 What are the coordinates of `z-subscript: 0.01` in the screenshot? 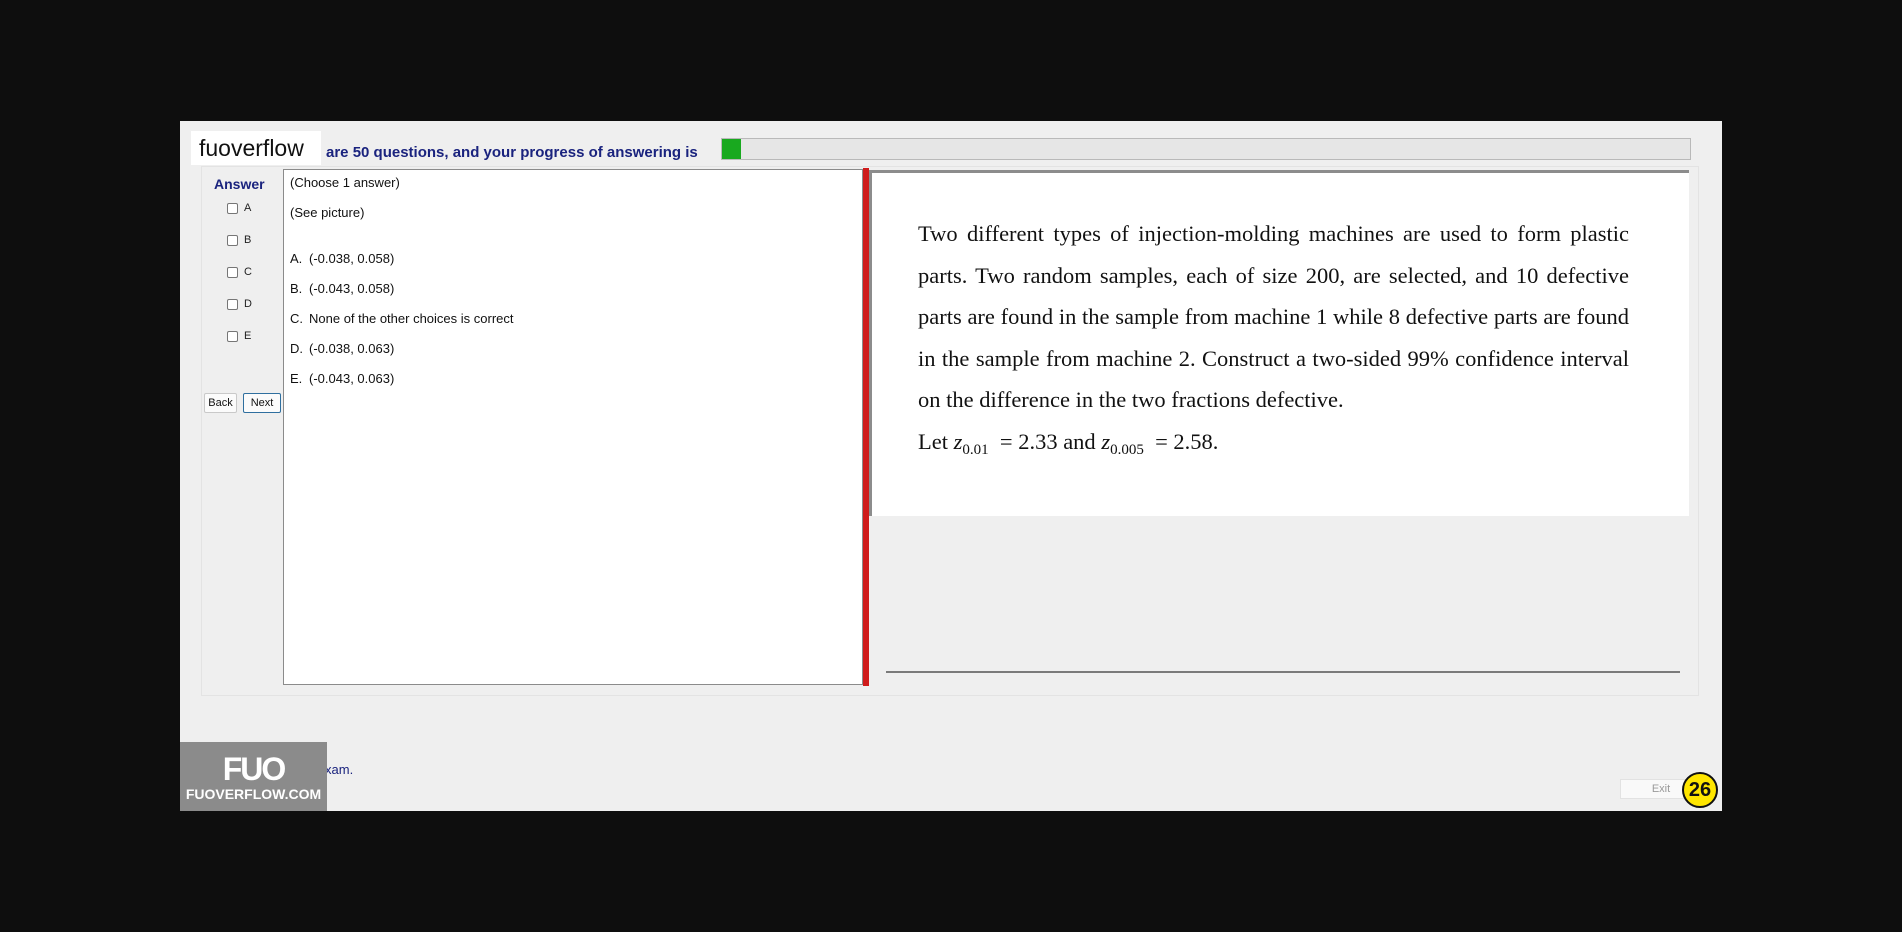 It's located at (975, 449).